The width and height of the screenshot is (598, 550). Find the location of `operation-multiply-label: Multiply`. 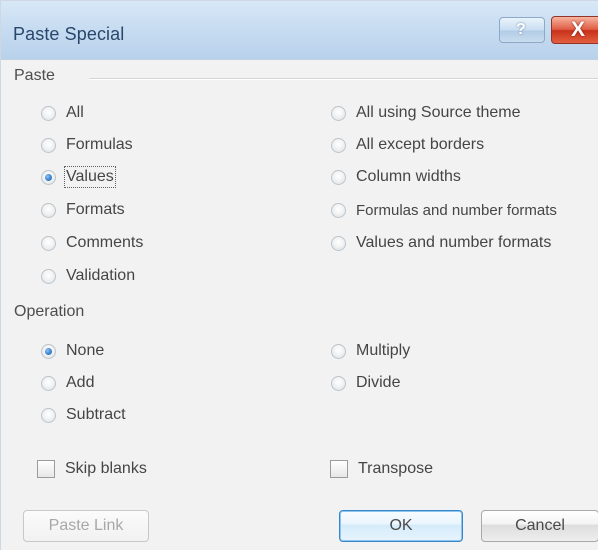

operation-multiply-label: Multiply is located at coordinates (383, 350).